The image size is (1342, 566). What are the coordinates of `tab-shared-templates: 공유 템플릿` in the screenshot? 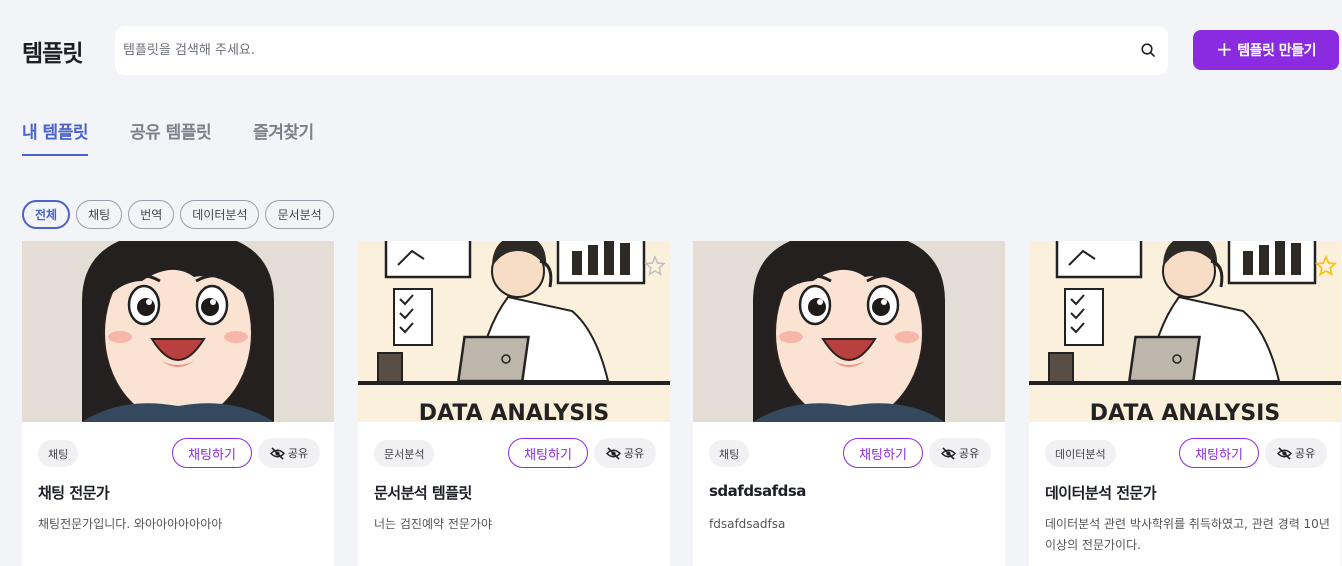 It's located at (171, 137).